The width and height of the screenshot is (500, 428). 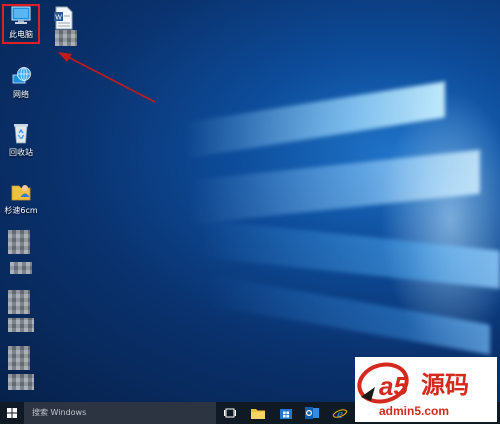 What do you see at coordinates (21, 210) in the screenshot?
I see `user-folder-label: 杉速6cm` at bounding box center [21, 210].